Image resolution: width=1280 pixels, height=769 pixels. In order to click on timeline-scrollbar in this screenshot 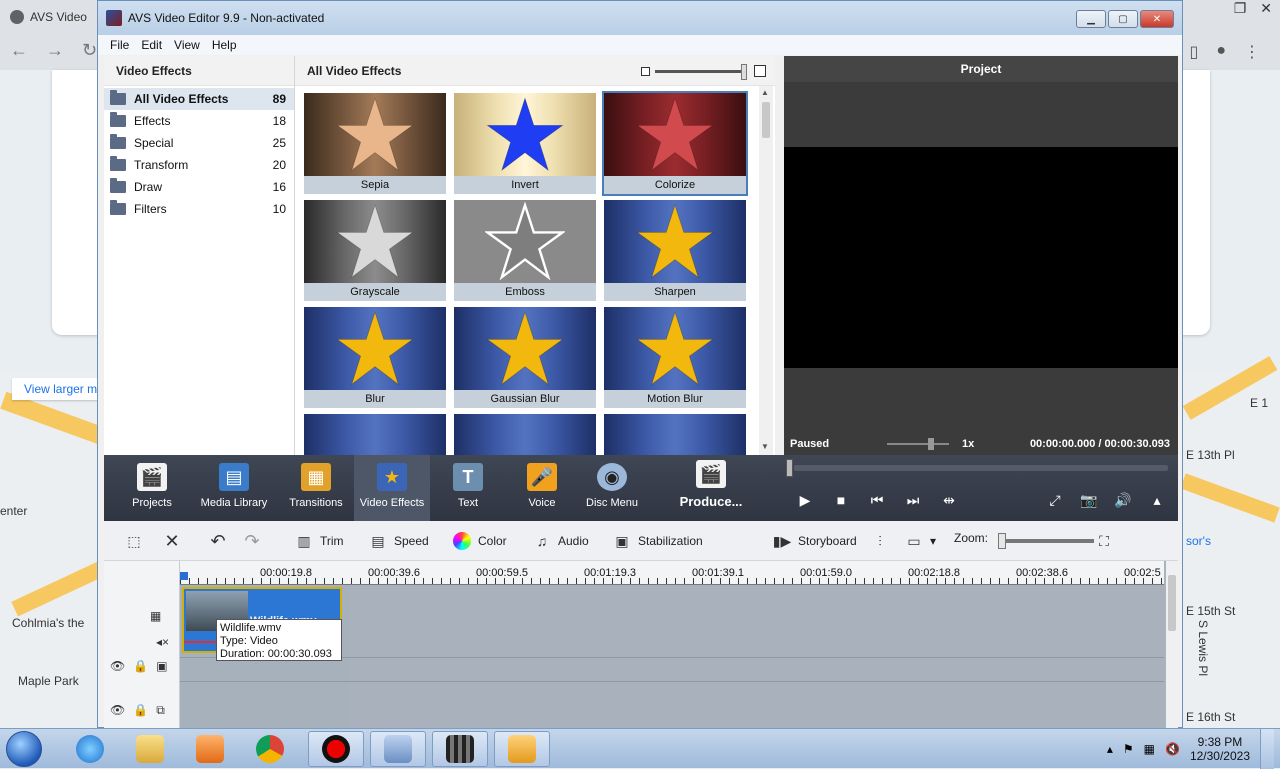, I will do `click(1172, 645)`.